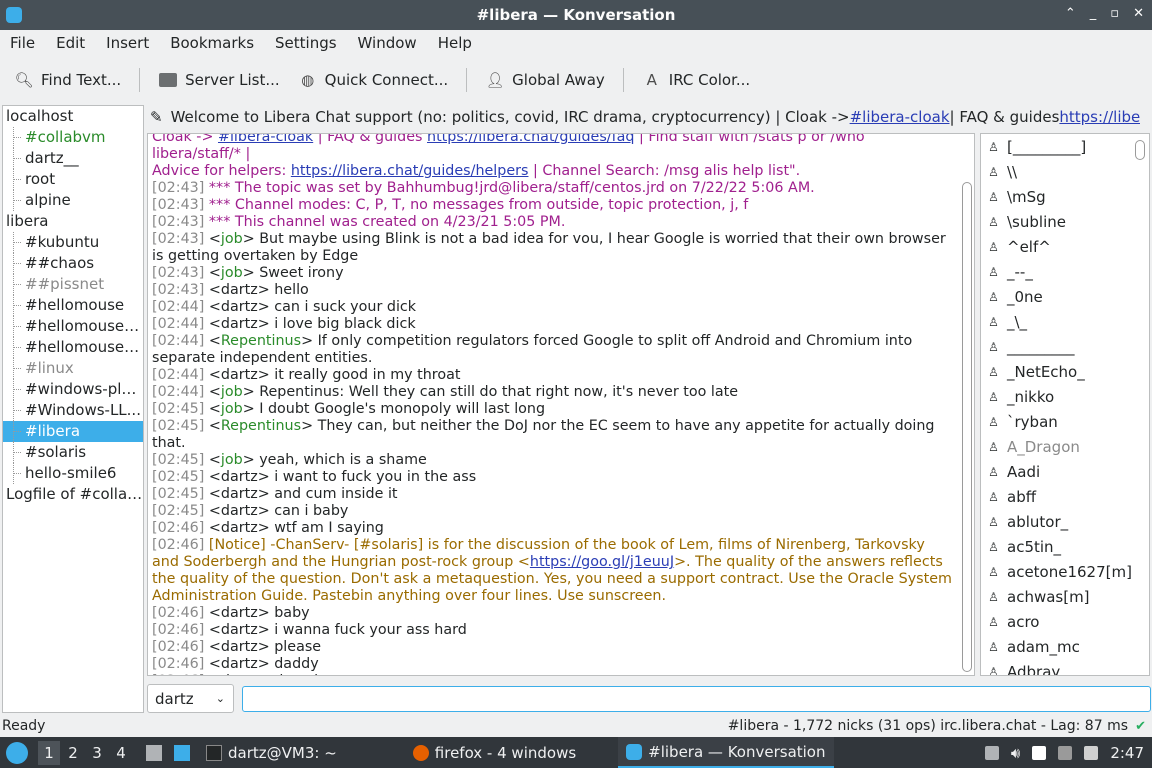  Describe the element at coordinates (1065, 146) in the screenshot. I see `nick-list-item: ♙ [_________]` at that location.